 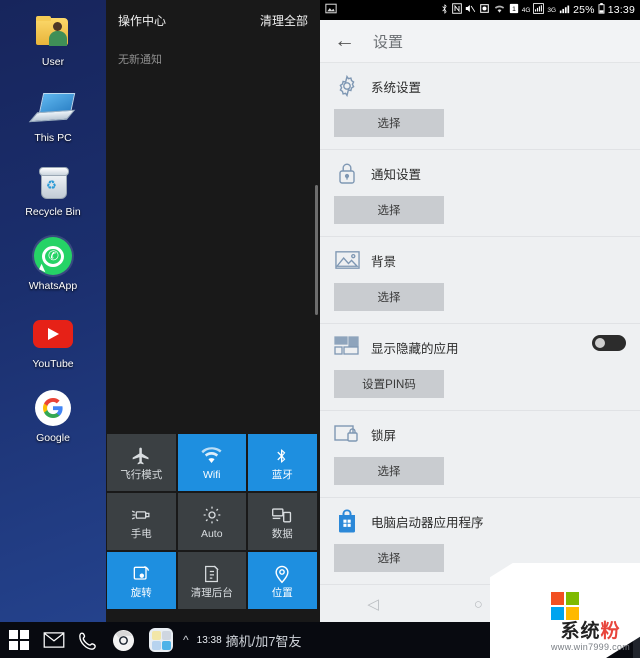 I want to click on settings-row-system: 系统设置 选择, so click(x=480, y=106).